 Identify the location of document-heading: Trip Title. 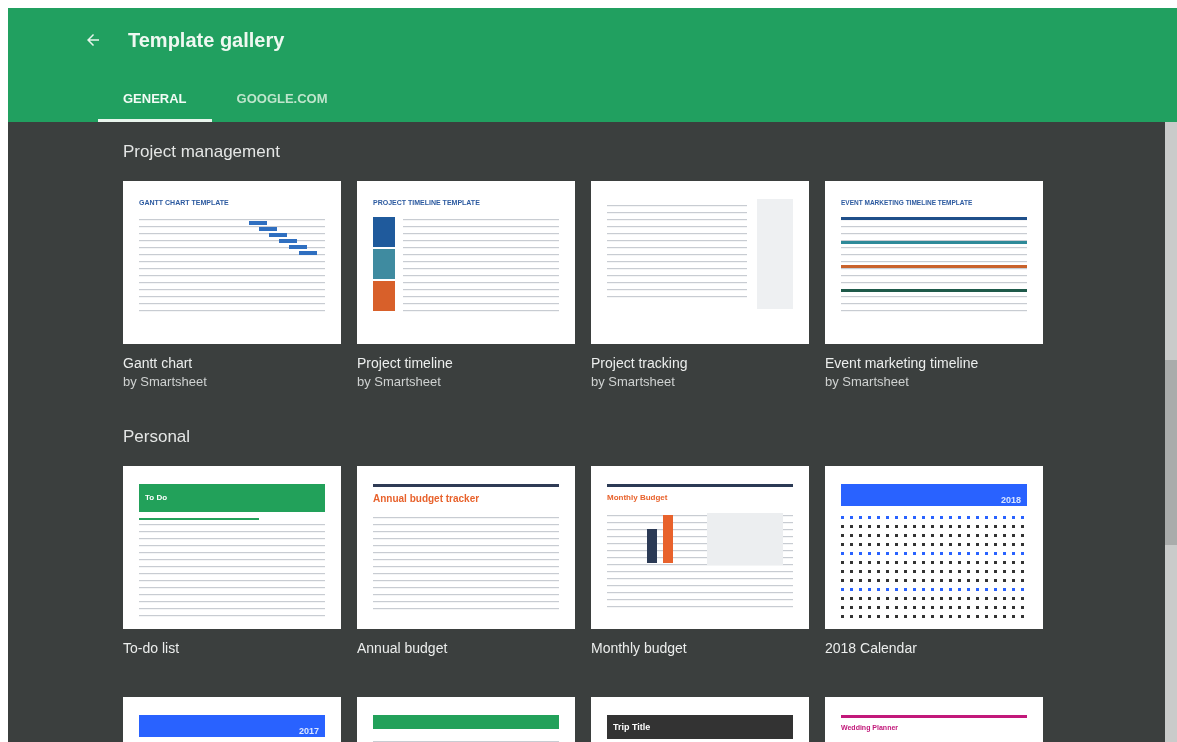
(632, 727).